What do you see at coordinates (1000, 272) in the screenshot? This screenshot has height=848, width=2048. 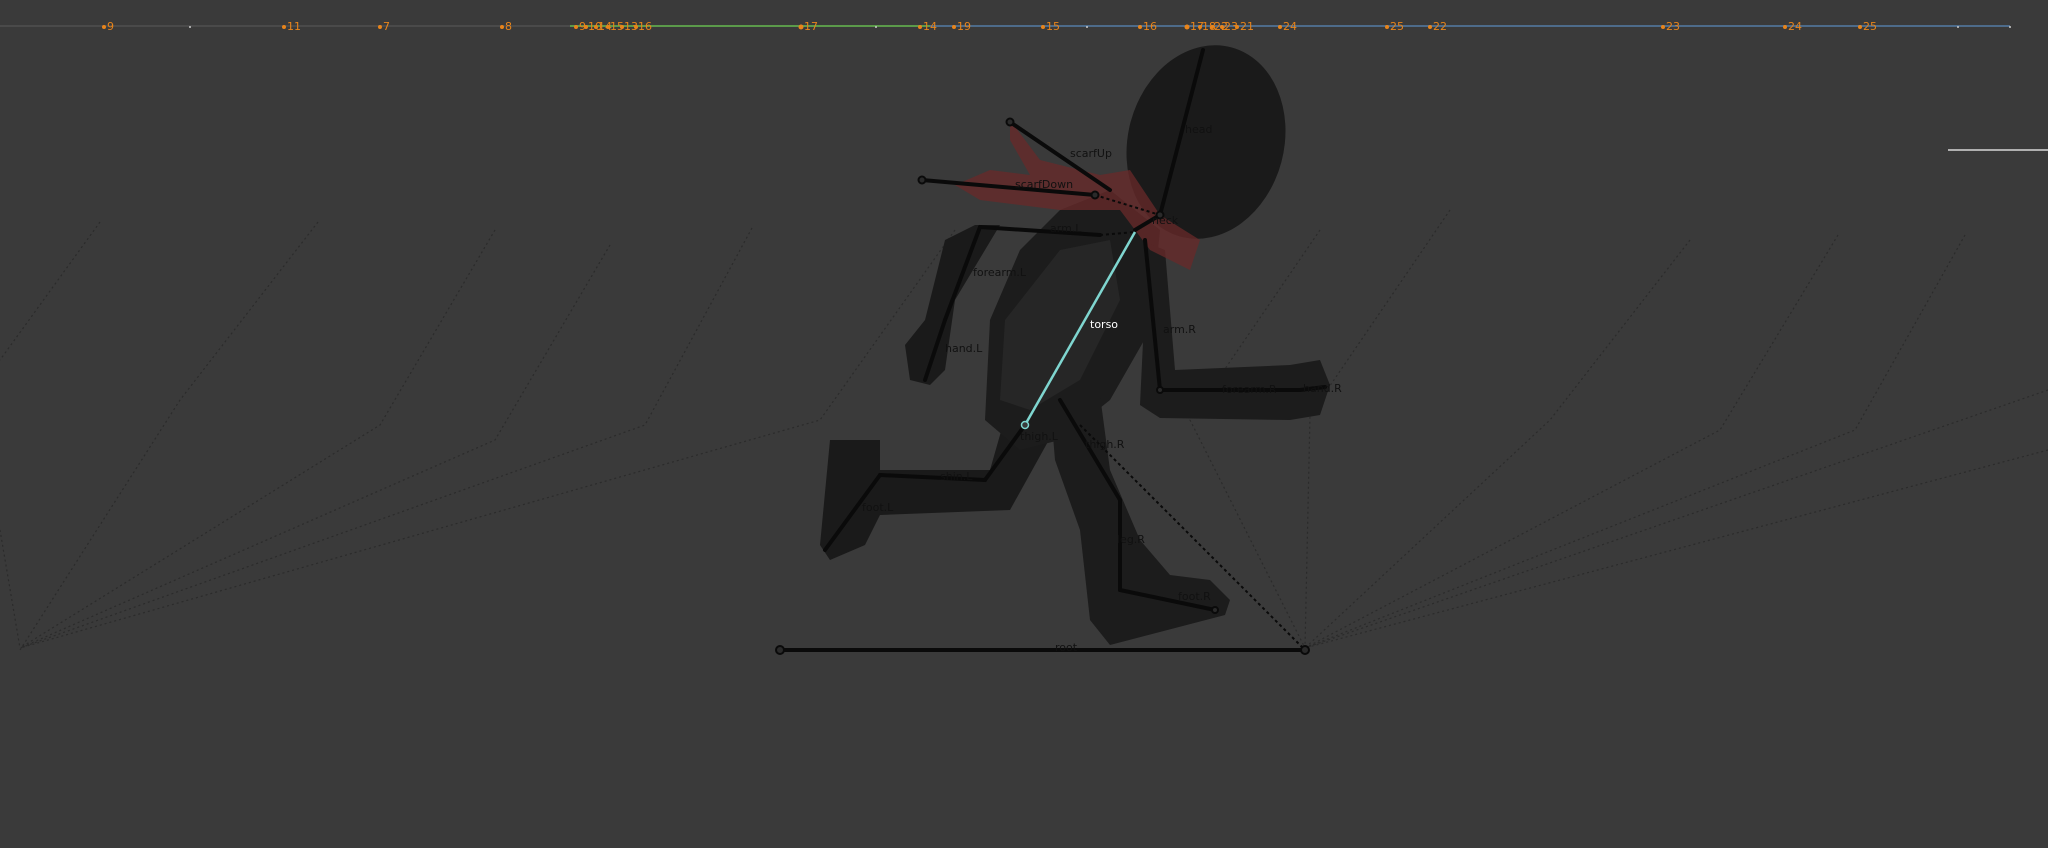 I see `label-forearm-left: forearm.L` at bounding box center [1000, 272].